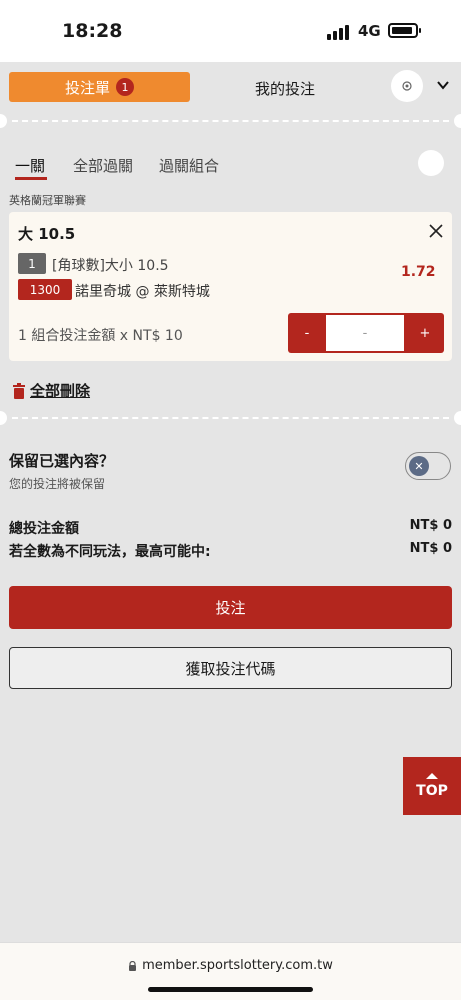 The width and height of the screenshot is (461, 1000). Describe the element at coordinates (47, 234) in the screenshot. I see `selection-title: 大 10.5` at that location.